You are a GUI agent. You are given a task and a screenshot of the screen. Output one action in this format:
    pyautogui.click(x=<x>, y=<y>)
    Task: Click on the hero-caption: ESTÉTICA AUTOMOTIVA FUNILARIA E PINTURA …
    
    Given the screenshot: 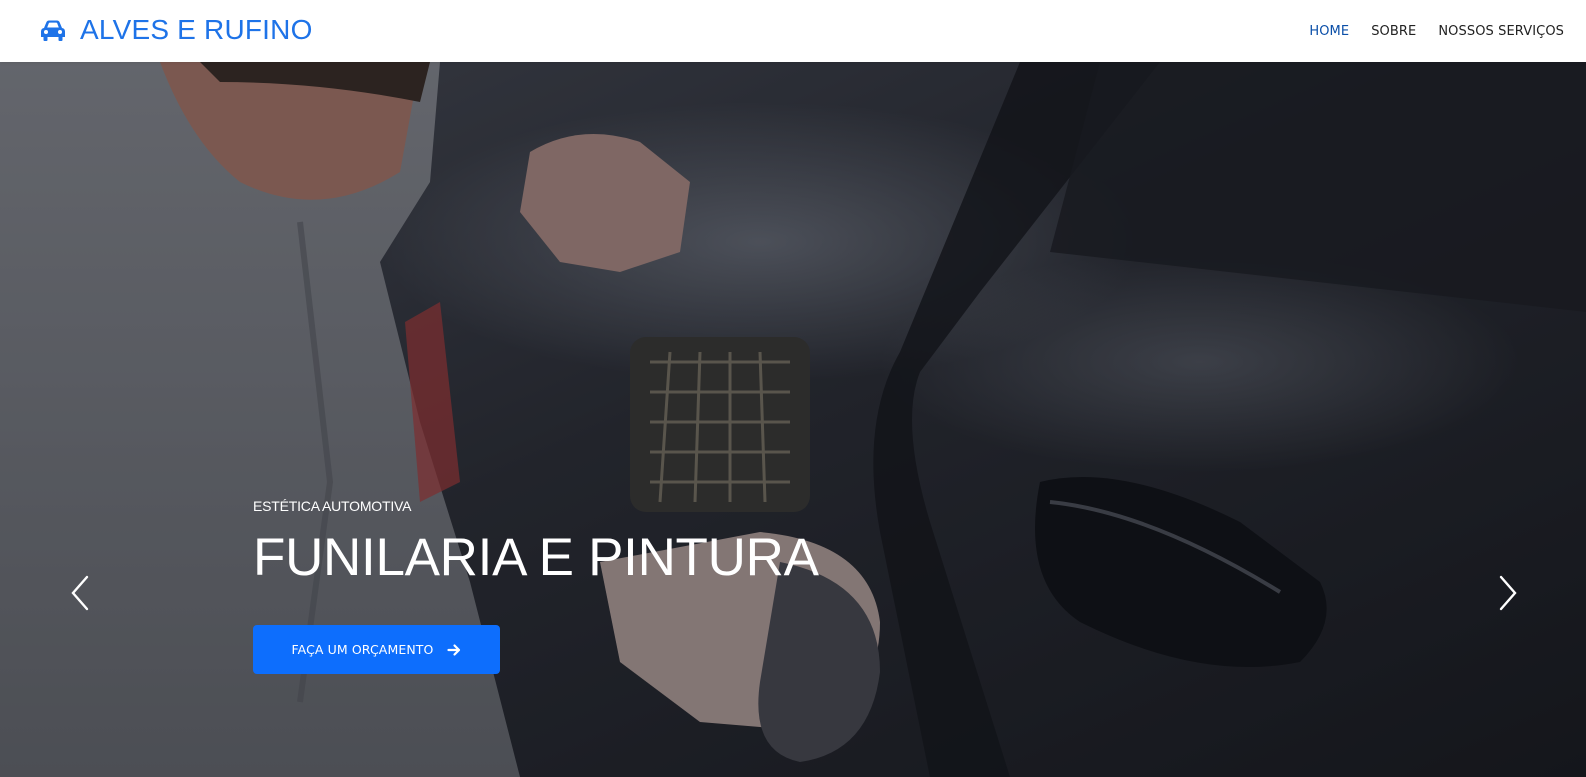 What is the action you would take?
    pyautogui.click(x=536, y=586)
    